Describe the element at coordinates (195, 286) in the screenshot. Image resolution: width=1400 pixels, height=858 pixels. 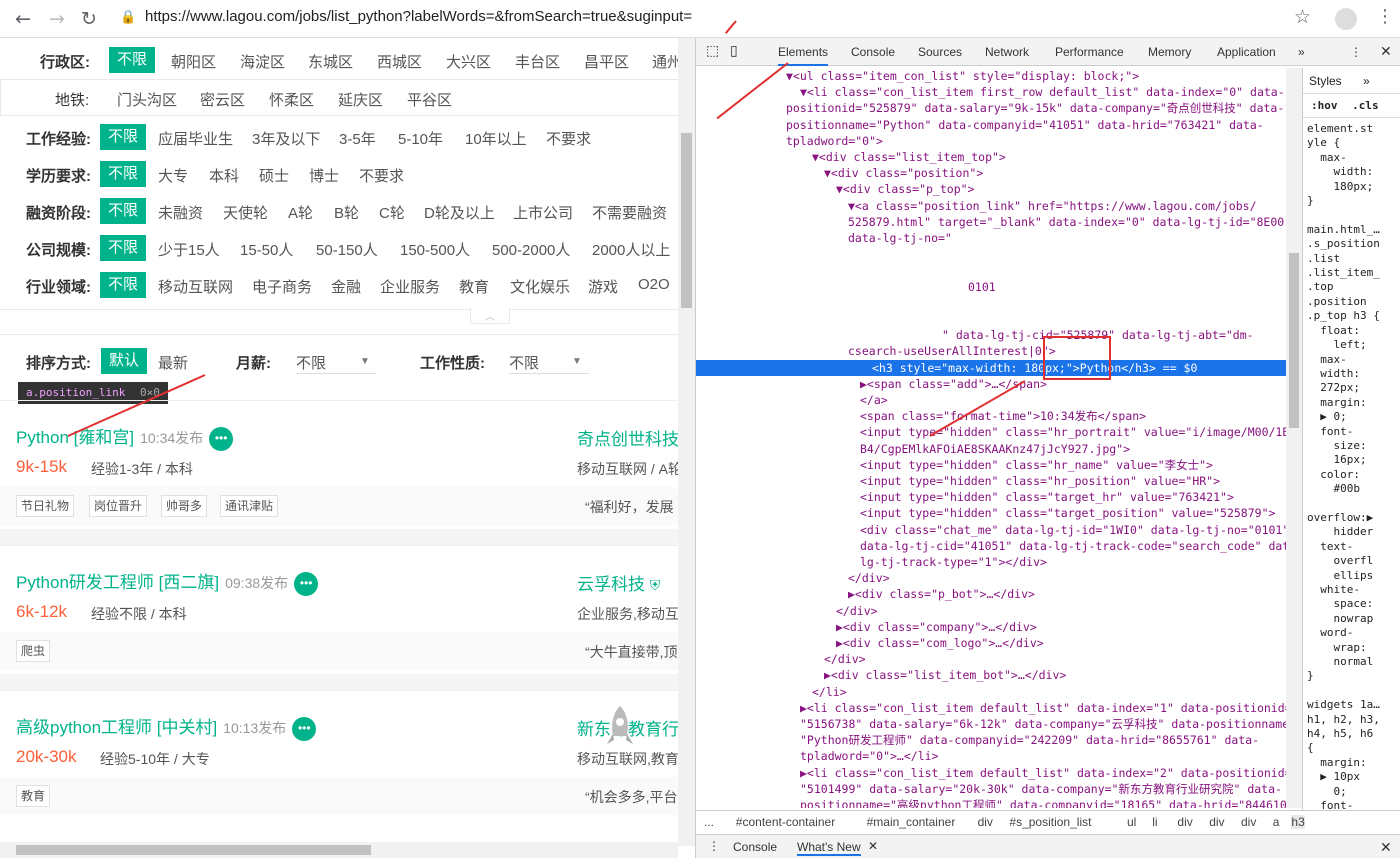
I see `filter-option: 移动互联网` at that location.